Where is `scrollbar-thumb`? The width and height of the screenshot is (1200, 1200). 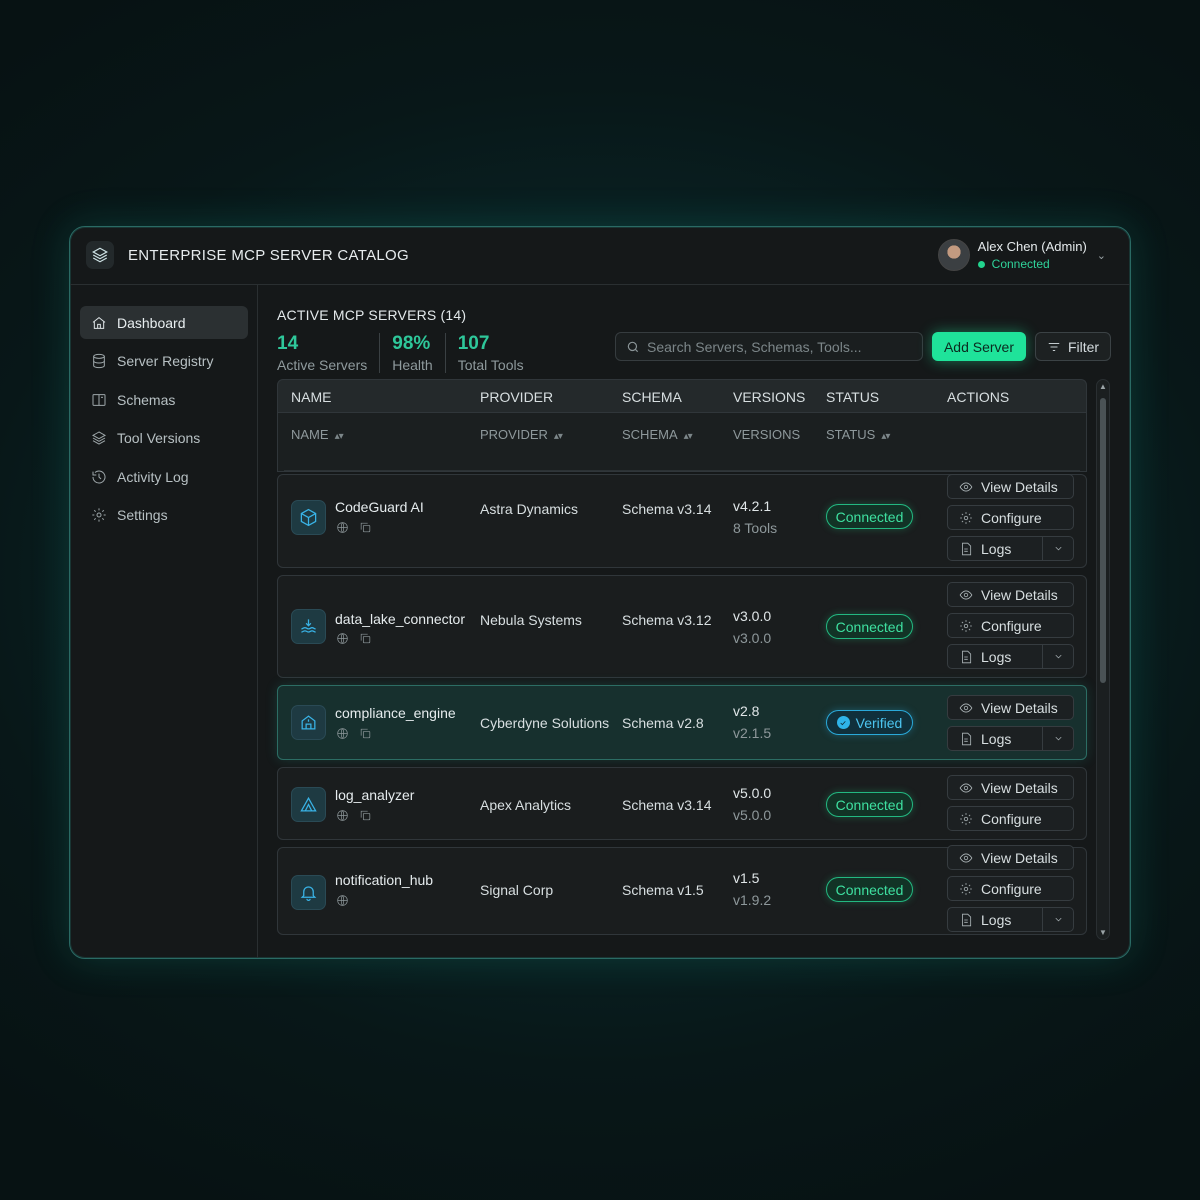
scrollbar-thumb is located at coordinates (1103, 540).